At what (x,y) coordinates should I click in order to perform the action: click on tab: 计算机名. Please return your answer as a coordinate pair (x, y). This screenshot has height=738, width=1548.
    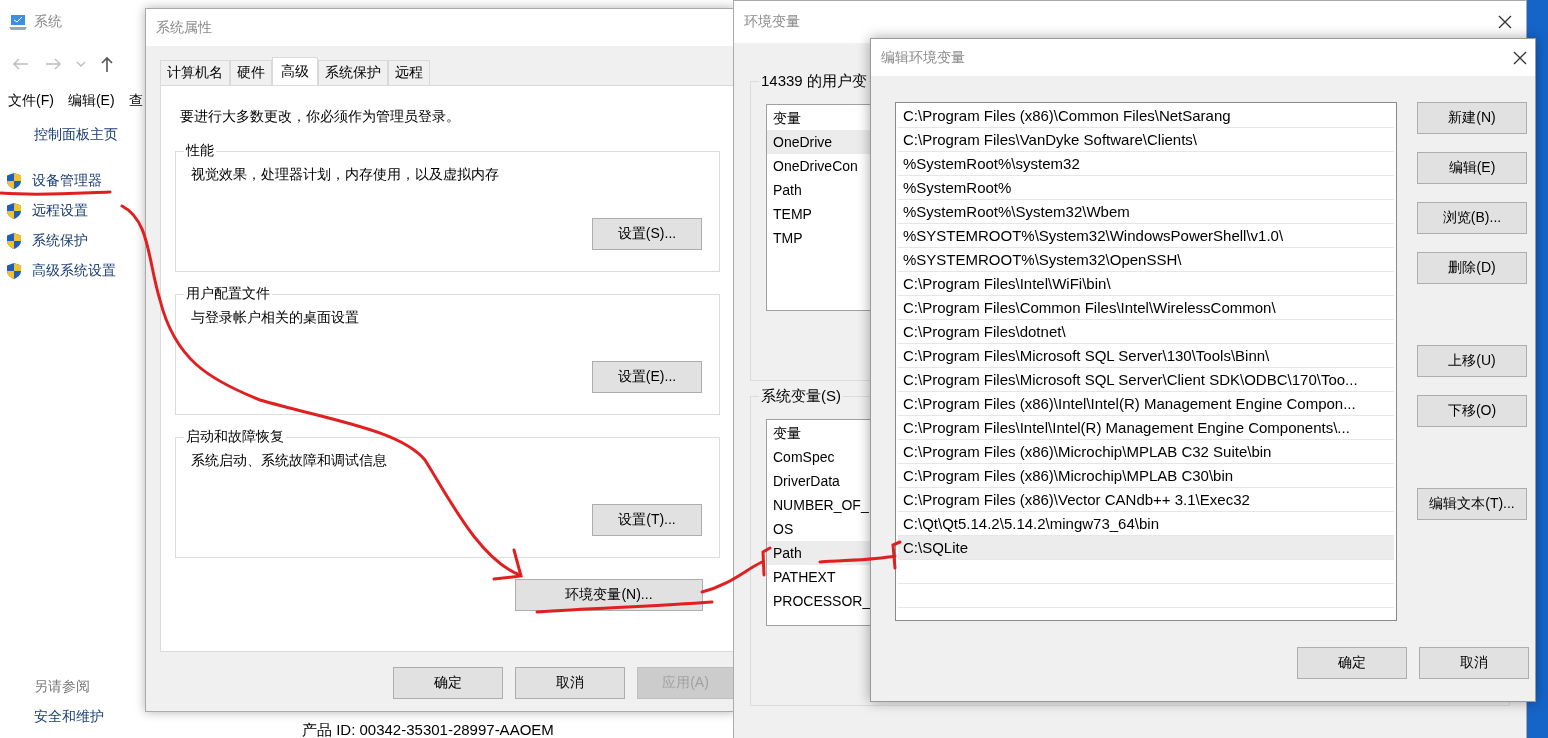
    Looking at the image, I should click on (195, 72).